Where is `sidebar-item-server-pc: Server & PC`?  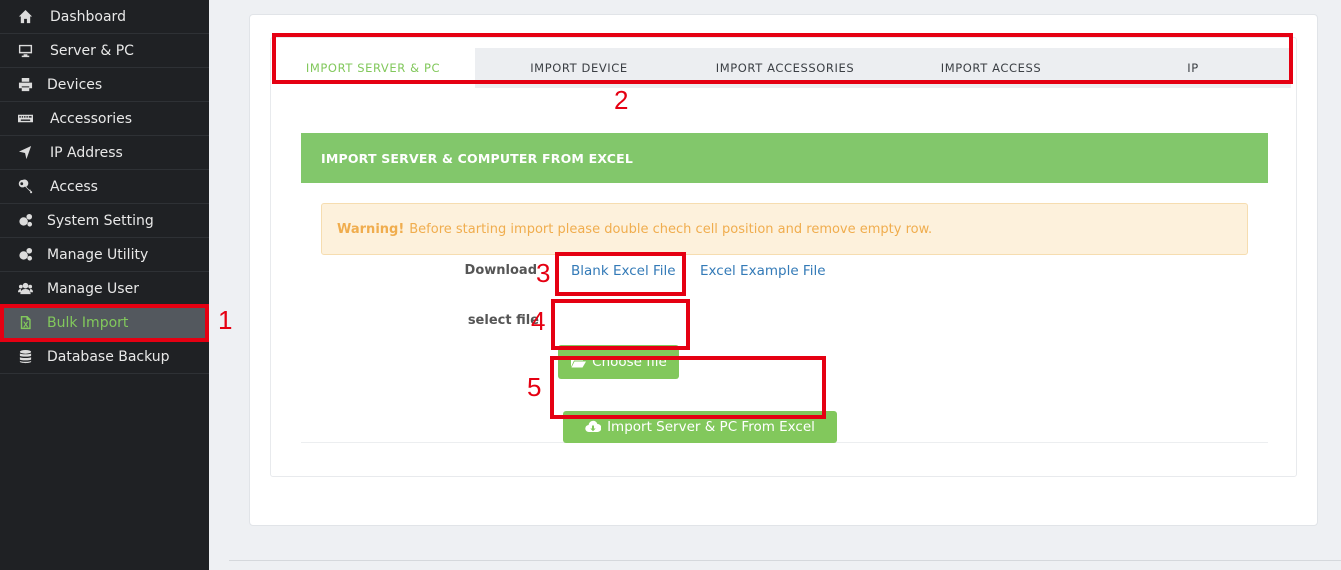 sidebar-item-server-pc: Server & PC is located at coordinates (104, 51).